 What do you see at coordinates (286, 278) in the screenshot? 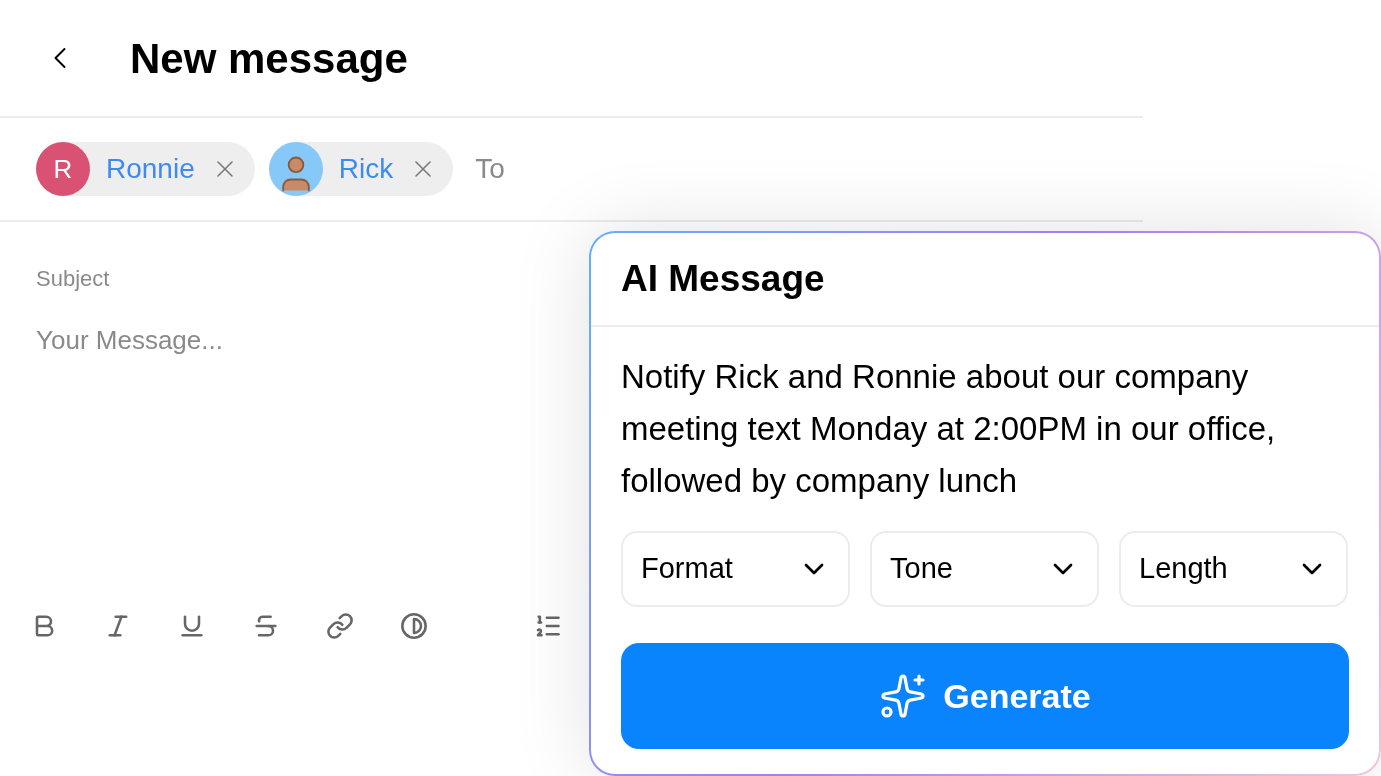
I see `subject-field: Subject` at bounding box center [286, 278].